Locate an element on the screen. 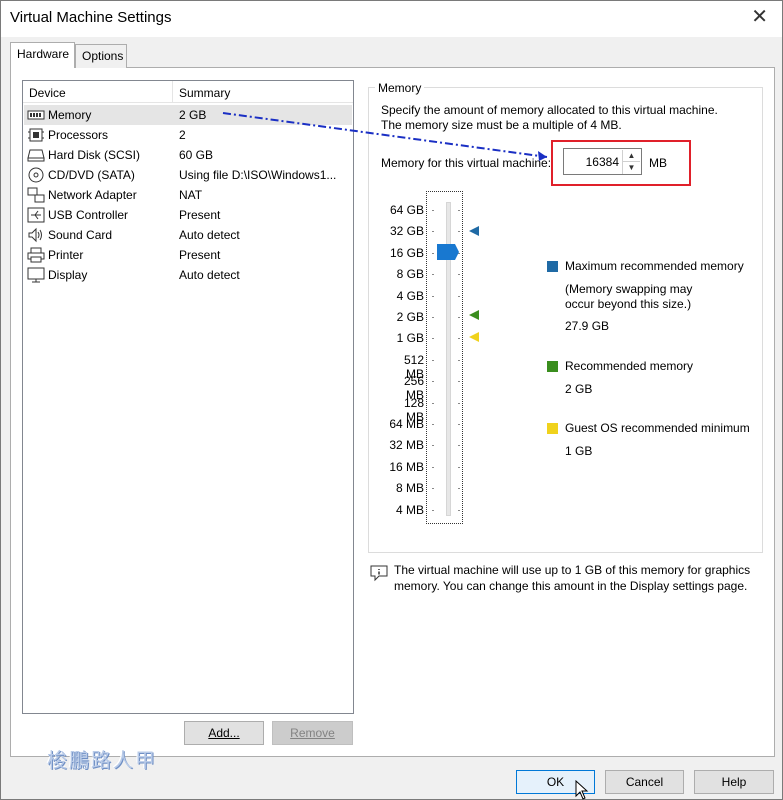  device-row-usb-controller: USB Controller Present is located at coordinates (188, 215).